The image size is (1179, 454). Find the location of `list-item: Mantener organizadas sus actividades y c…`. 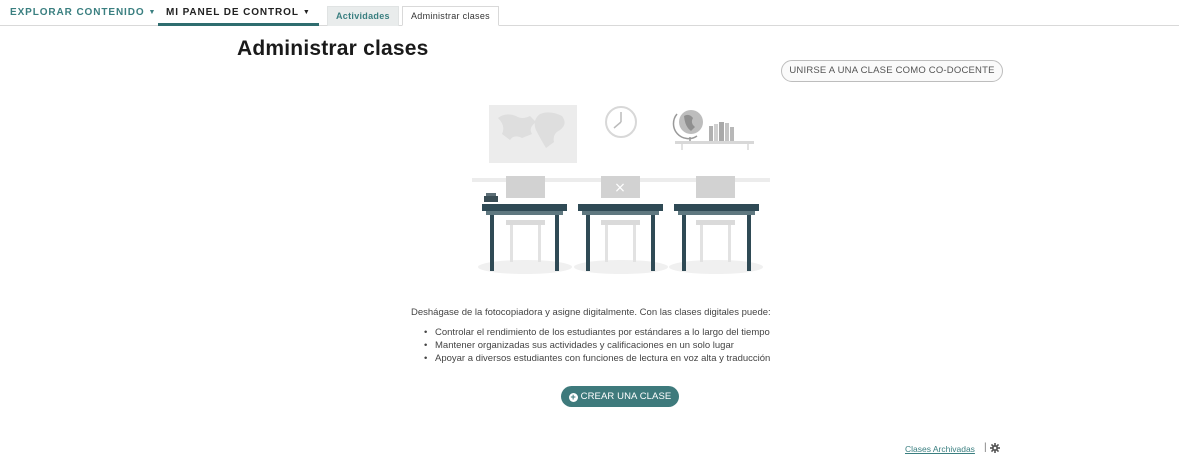

list-item: Mantener organizadas sus actividades y c… is located at coordinates (597, 345).